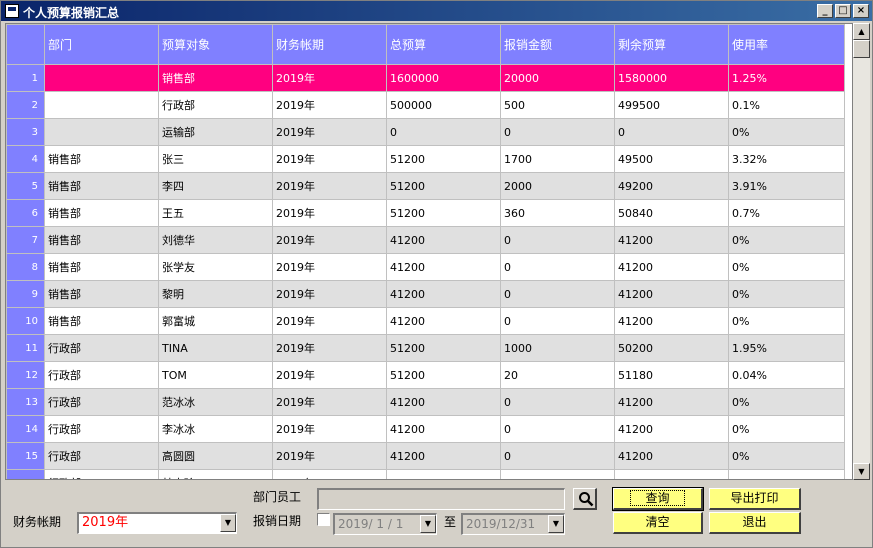  What do you see at coordinates (425, 474) in the screenshot?
I see `table-row: 16行政部林志玲2019年412000412000%` at bounding box center [425, 474].